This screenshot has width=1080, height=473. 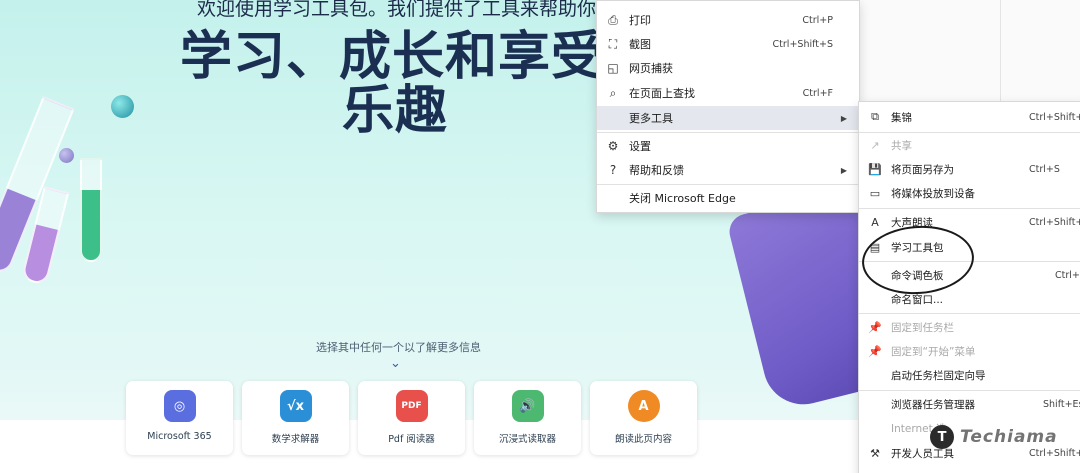 I want to click on submenu-item-label: 学习工具包, so click(x=917, y=247).